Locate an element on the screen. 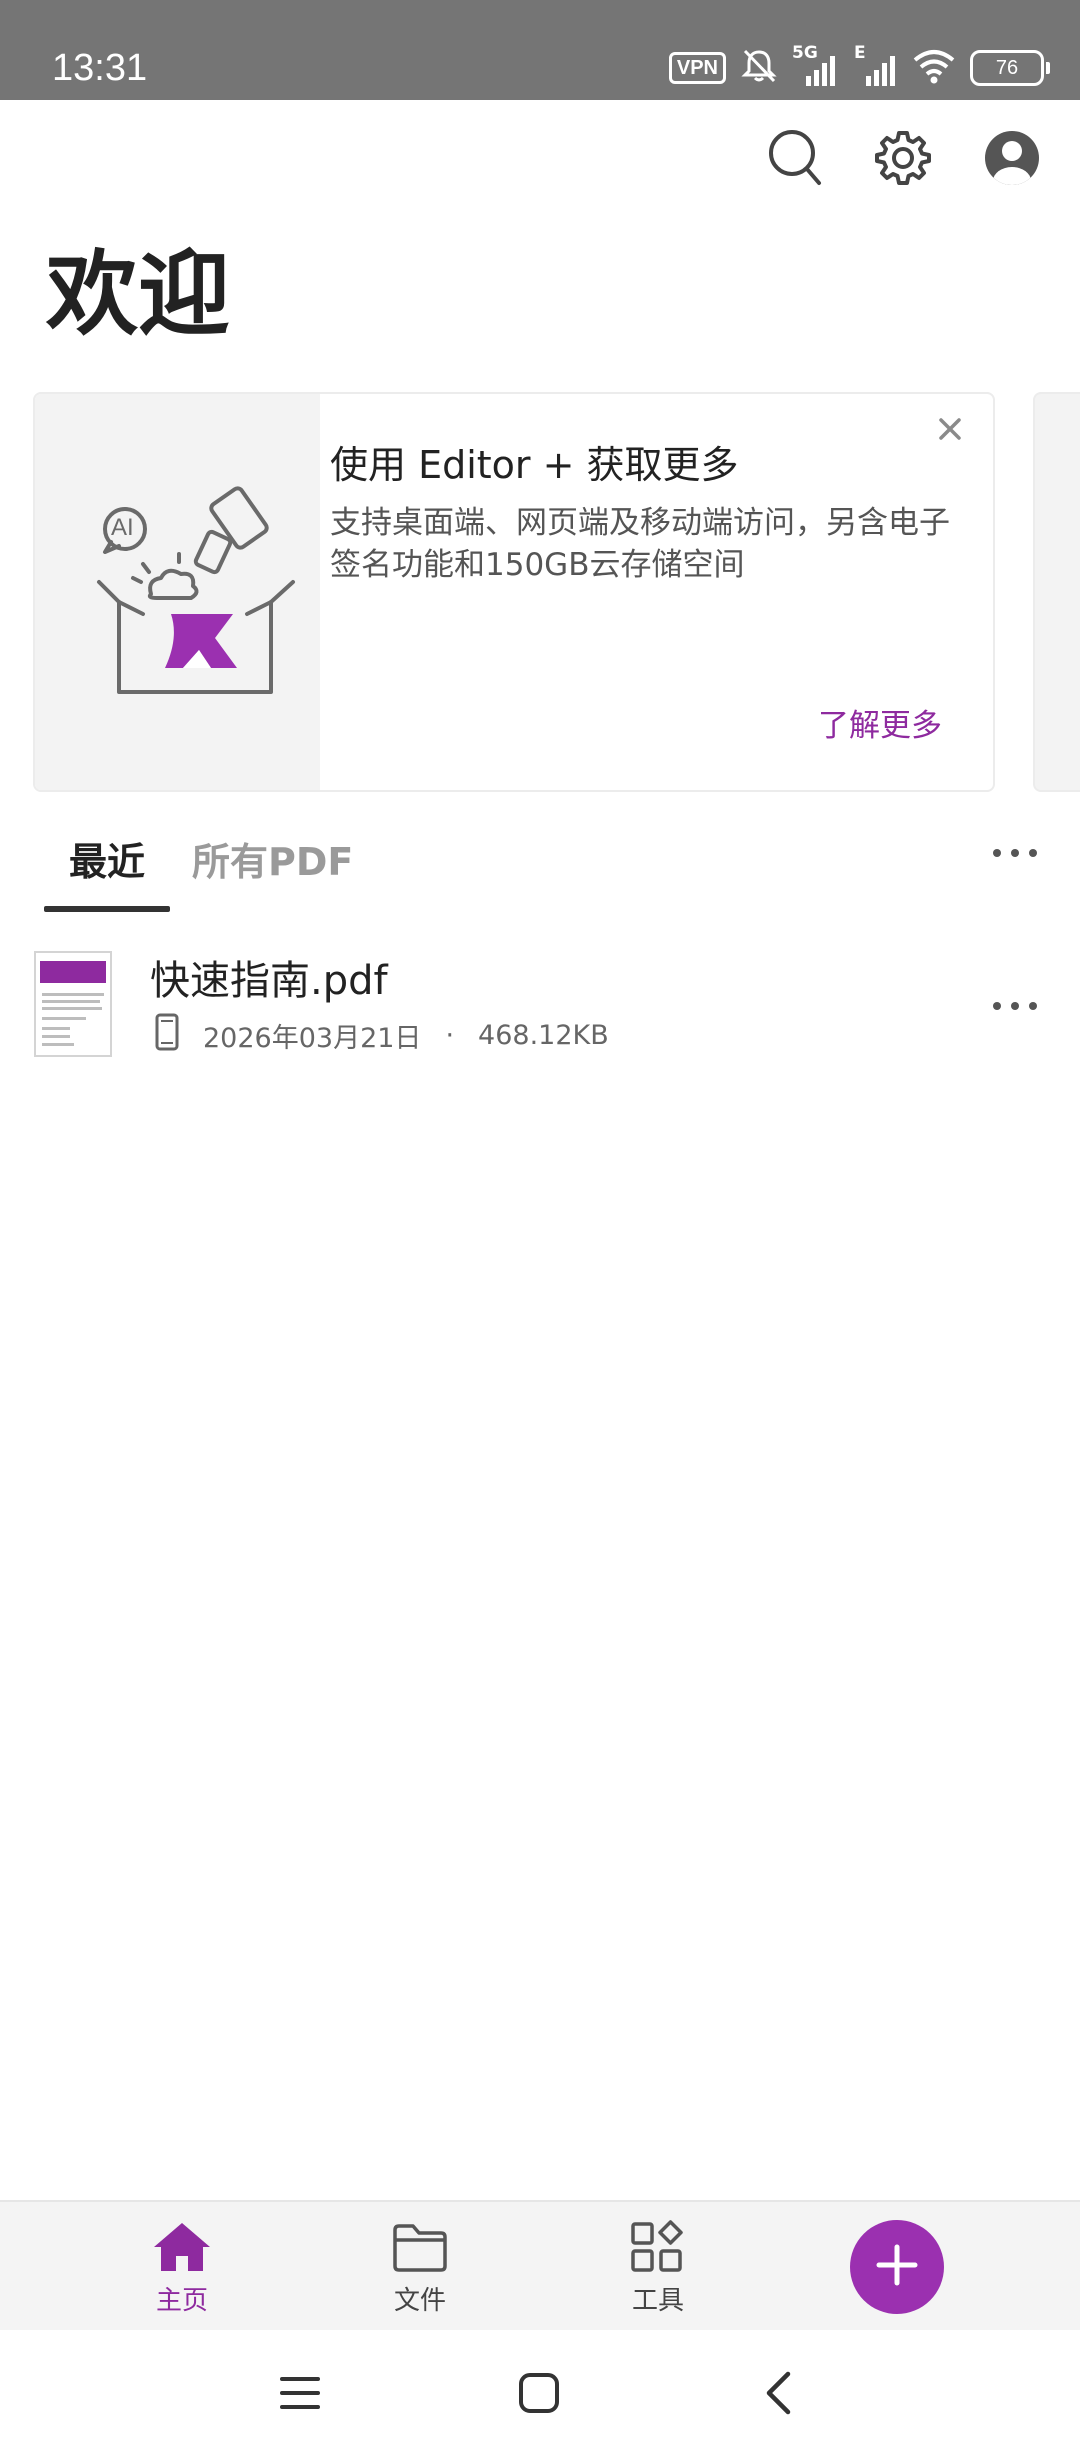 This screenshot has width=1080, height=2460. file-more-button is located at coordinates (1015, 1005).